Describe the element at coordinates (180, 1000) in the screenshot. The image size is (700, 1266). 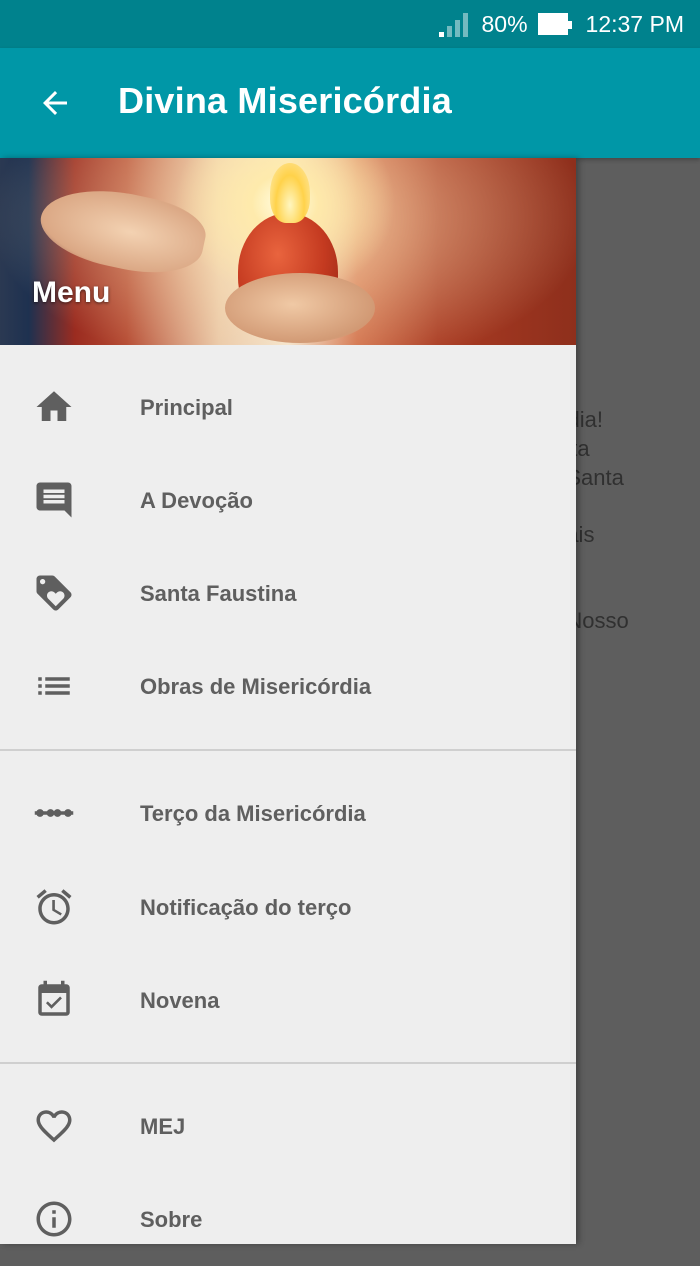
I see `menu-item-label: Novena` at that location.